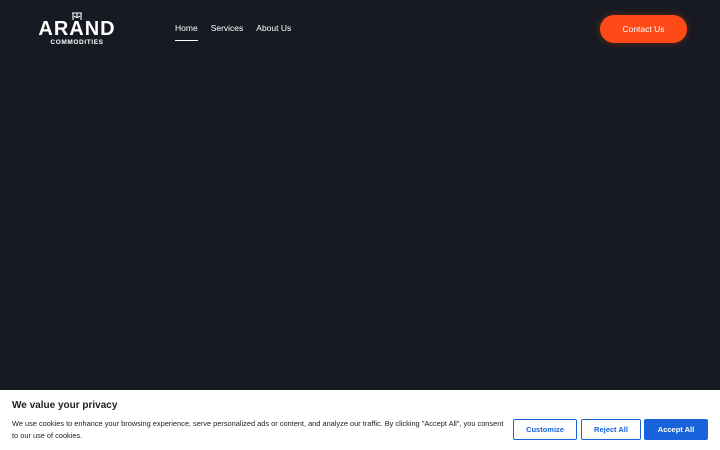  I want to click on nav-item-home: Home, so click(186, 31).